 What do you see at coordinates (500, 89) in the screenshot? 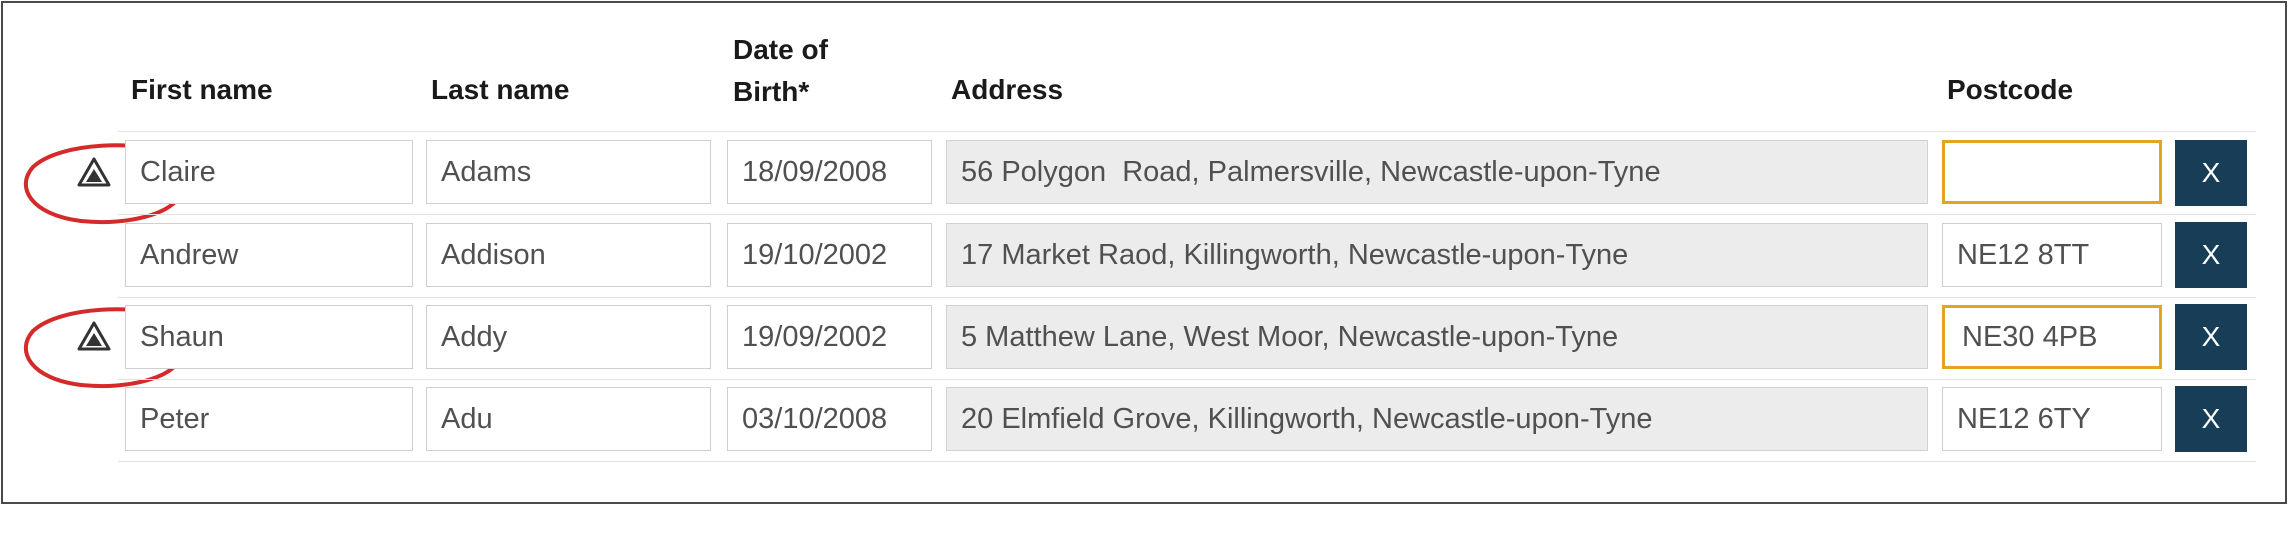
I see `header-last-name: Last name` at bounding box center [500, 89].